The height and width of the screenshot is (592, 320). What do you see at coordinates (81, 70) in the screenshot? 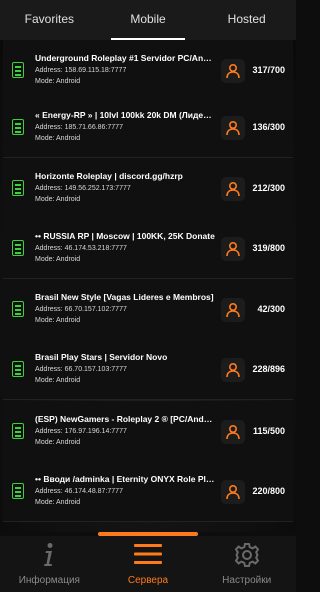
I see `server-address: Address: 158.69.115.18:7777` at bounding box center [81, 70].